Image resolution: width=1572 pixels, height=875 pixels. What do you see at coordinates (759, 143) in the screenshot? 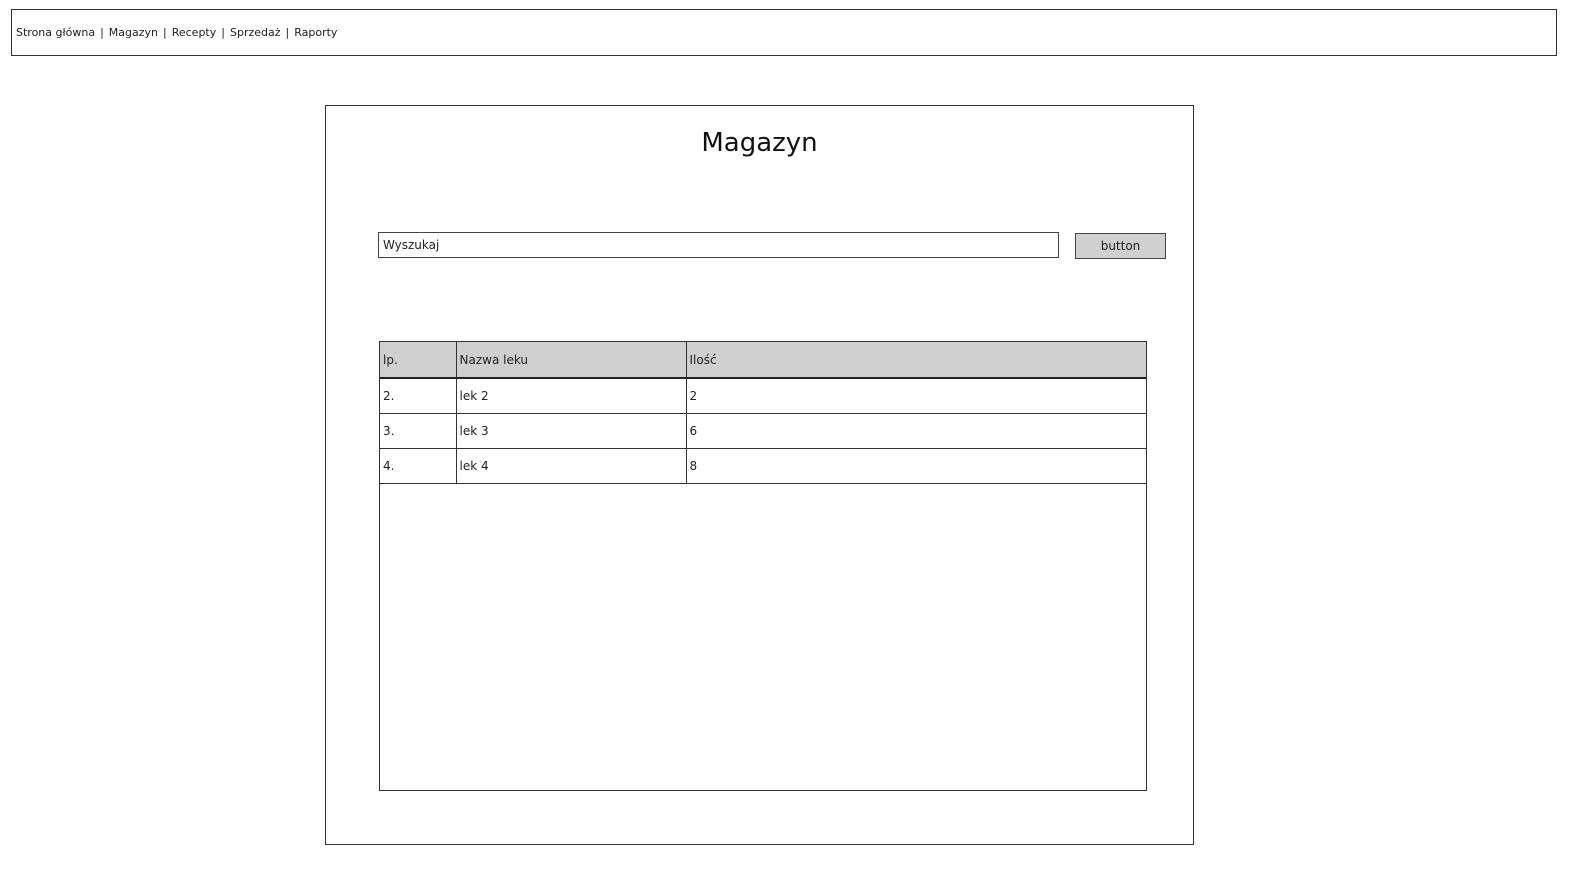
I see `page-title: Magazyn` at bounding box center [759, 143].